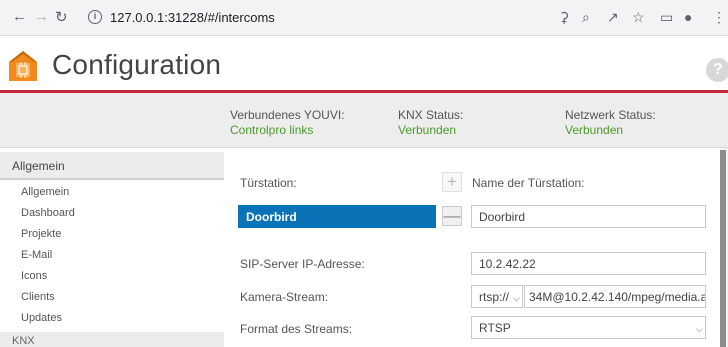 The width and height of the screenshot is (728, 347). I want to click on house-logo-icon, so click(23, 66).